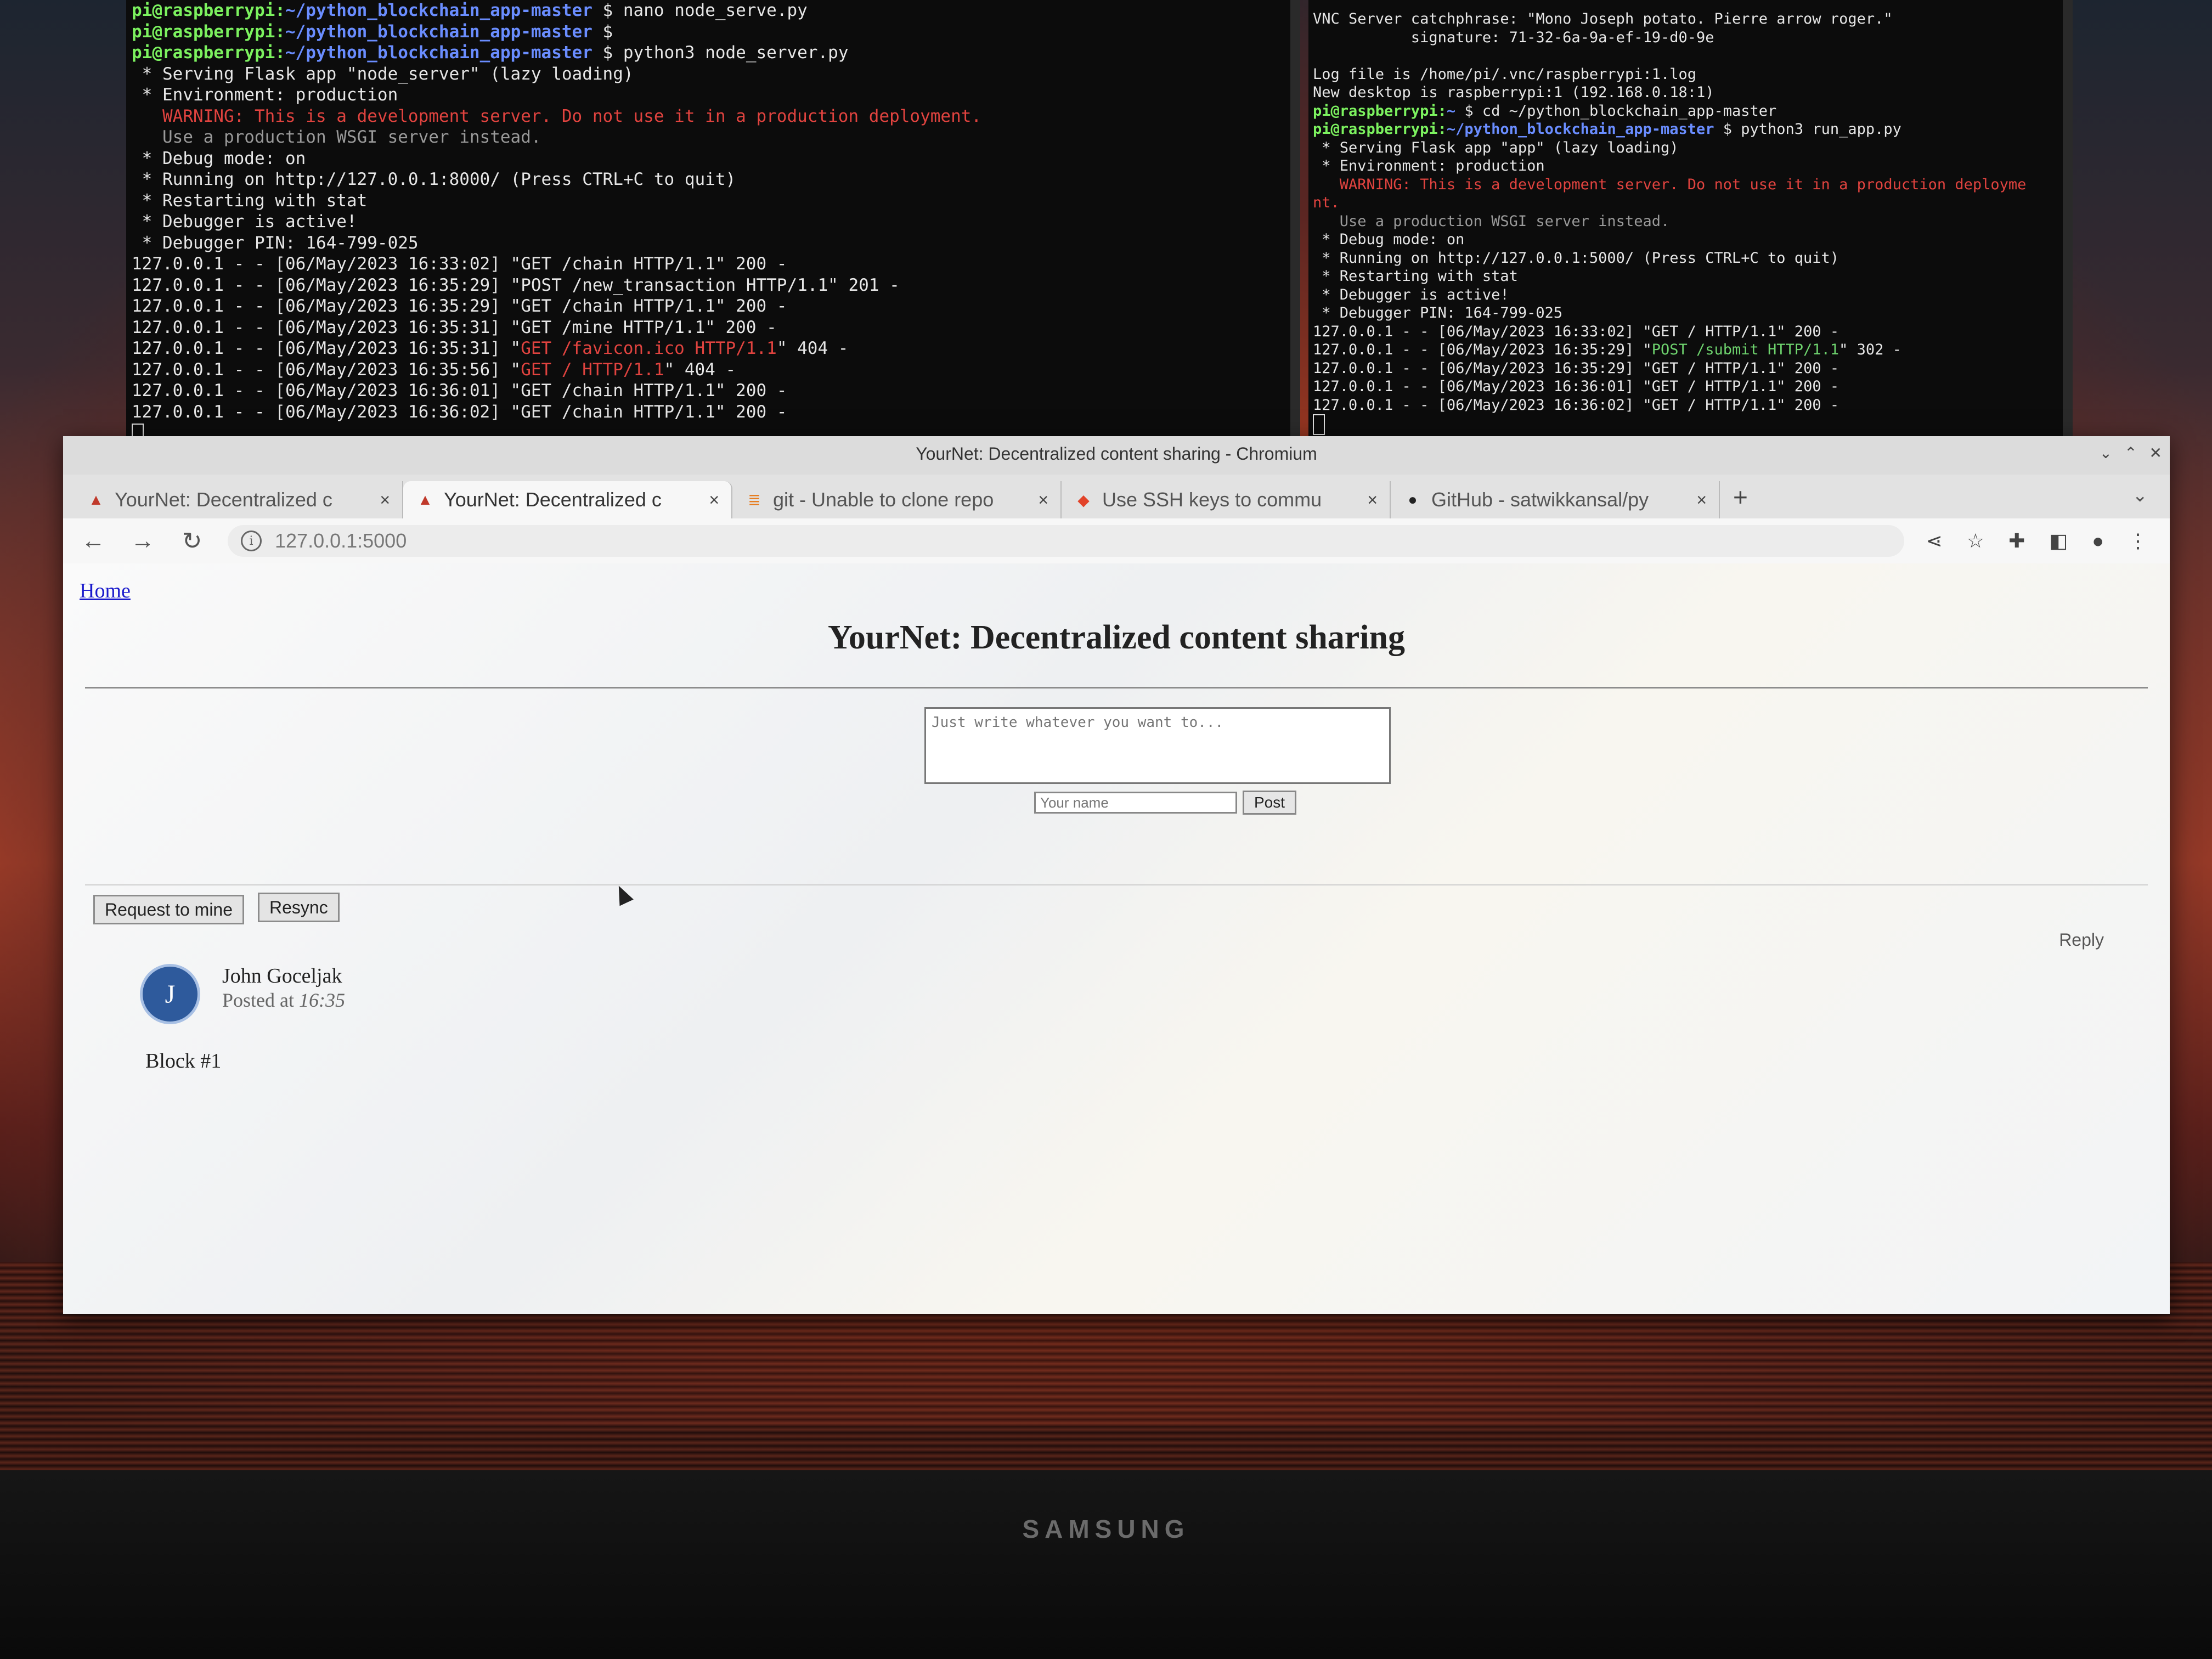  I want to click on extensions-icon: ✚, so click(2016, 540).